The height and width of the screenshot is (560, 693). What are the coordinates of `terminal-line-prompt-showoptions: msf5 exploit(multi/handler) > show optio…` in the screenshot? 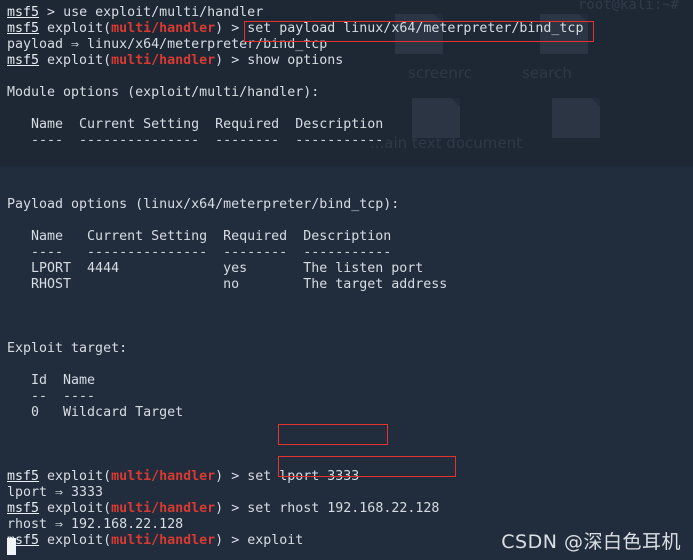 It's located at (175, 60).